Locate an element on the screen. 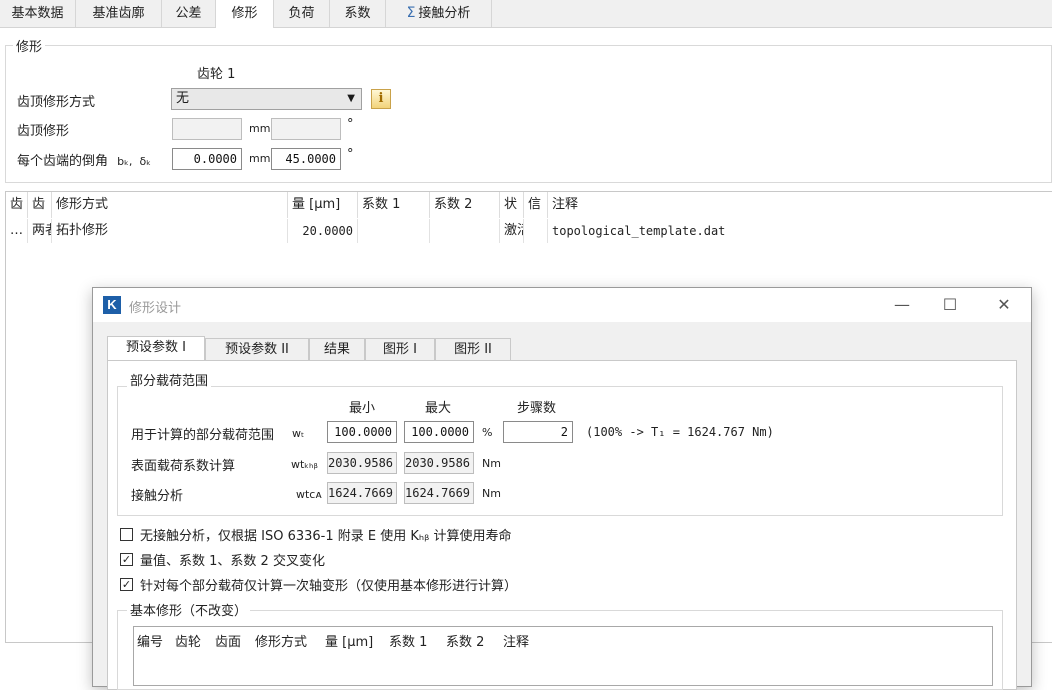 This screenshot has height=690, width=1052. col-max-label: 最大 is located at coordinates (438, 408).